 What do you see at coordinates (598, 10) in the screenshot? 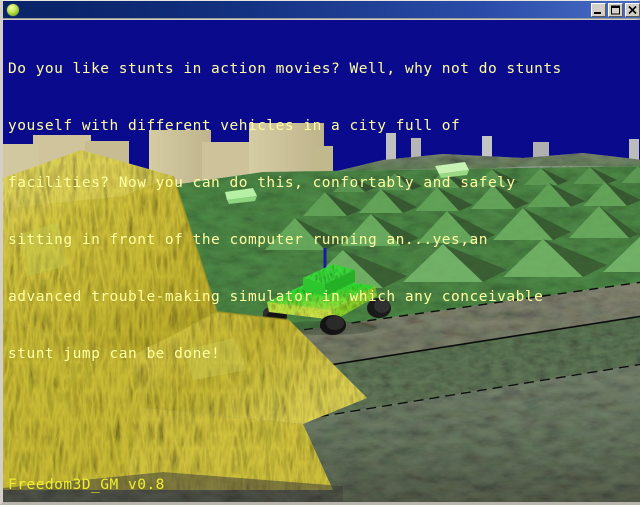
I see `minimize-button` at bounding box center [598, 10].